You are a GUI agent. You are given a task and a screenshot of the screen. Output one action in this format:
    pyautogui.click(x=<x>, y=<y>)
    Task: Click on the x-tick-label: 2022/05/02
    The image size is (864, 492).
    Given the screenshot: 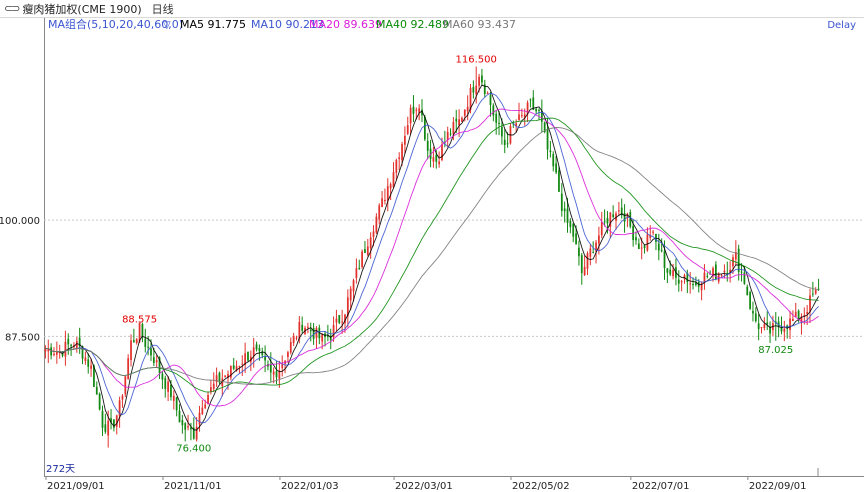 What is the action you would take?
    pyautogui.click(x=541, y=486)
    